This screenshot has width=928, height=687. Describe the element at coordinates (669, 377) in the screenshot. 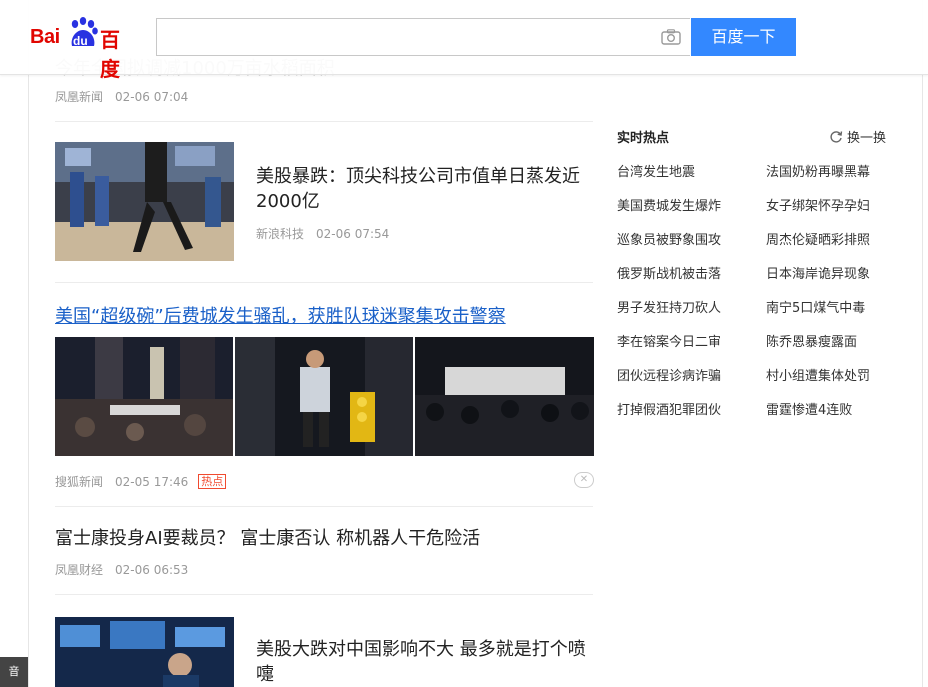

I see `hot-item: 团伙远程诊病诈骗` at that location.